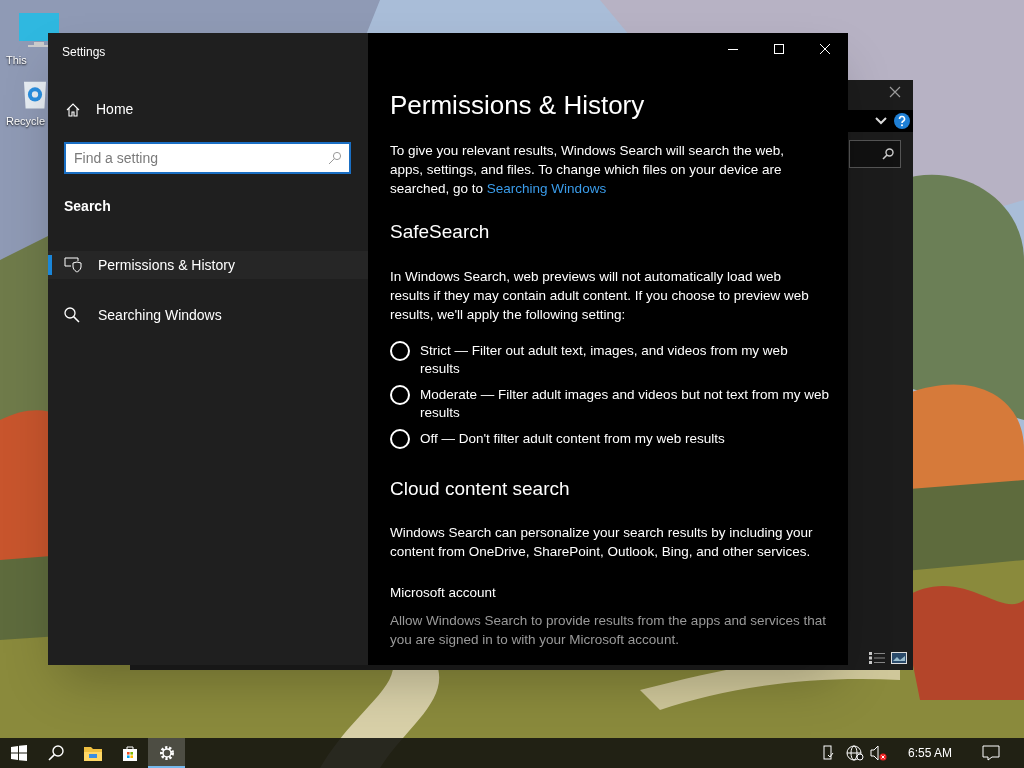 The height and width of the screenshot is (768, 1024). What do you see at coordinates (733, 49) in the screenshot?
I see `minimize-icon` at bounding box center [733, 49].